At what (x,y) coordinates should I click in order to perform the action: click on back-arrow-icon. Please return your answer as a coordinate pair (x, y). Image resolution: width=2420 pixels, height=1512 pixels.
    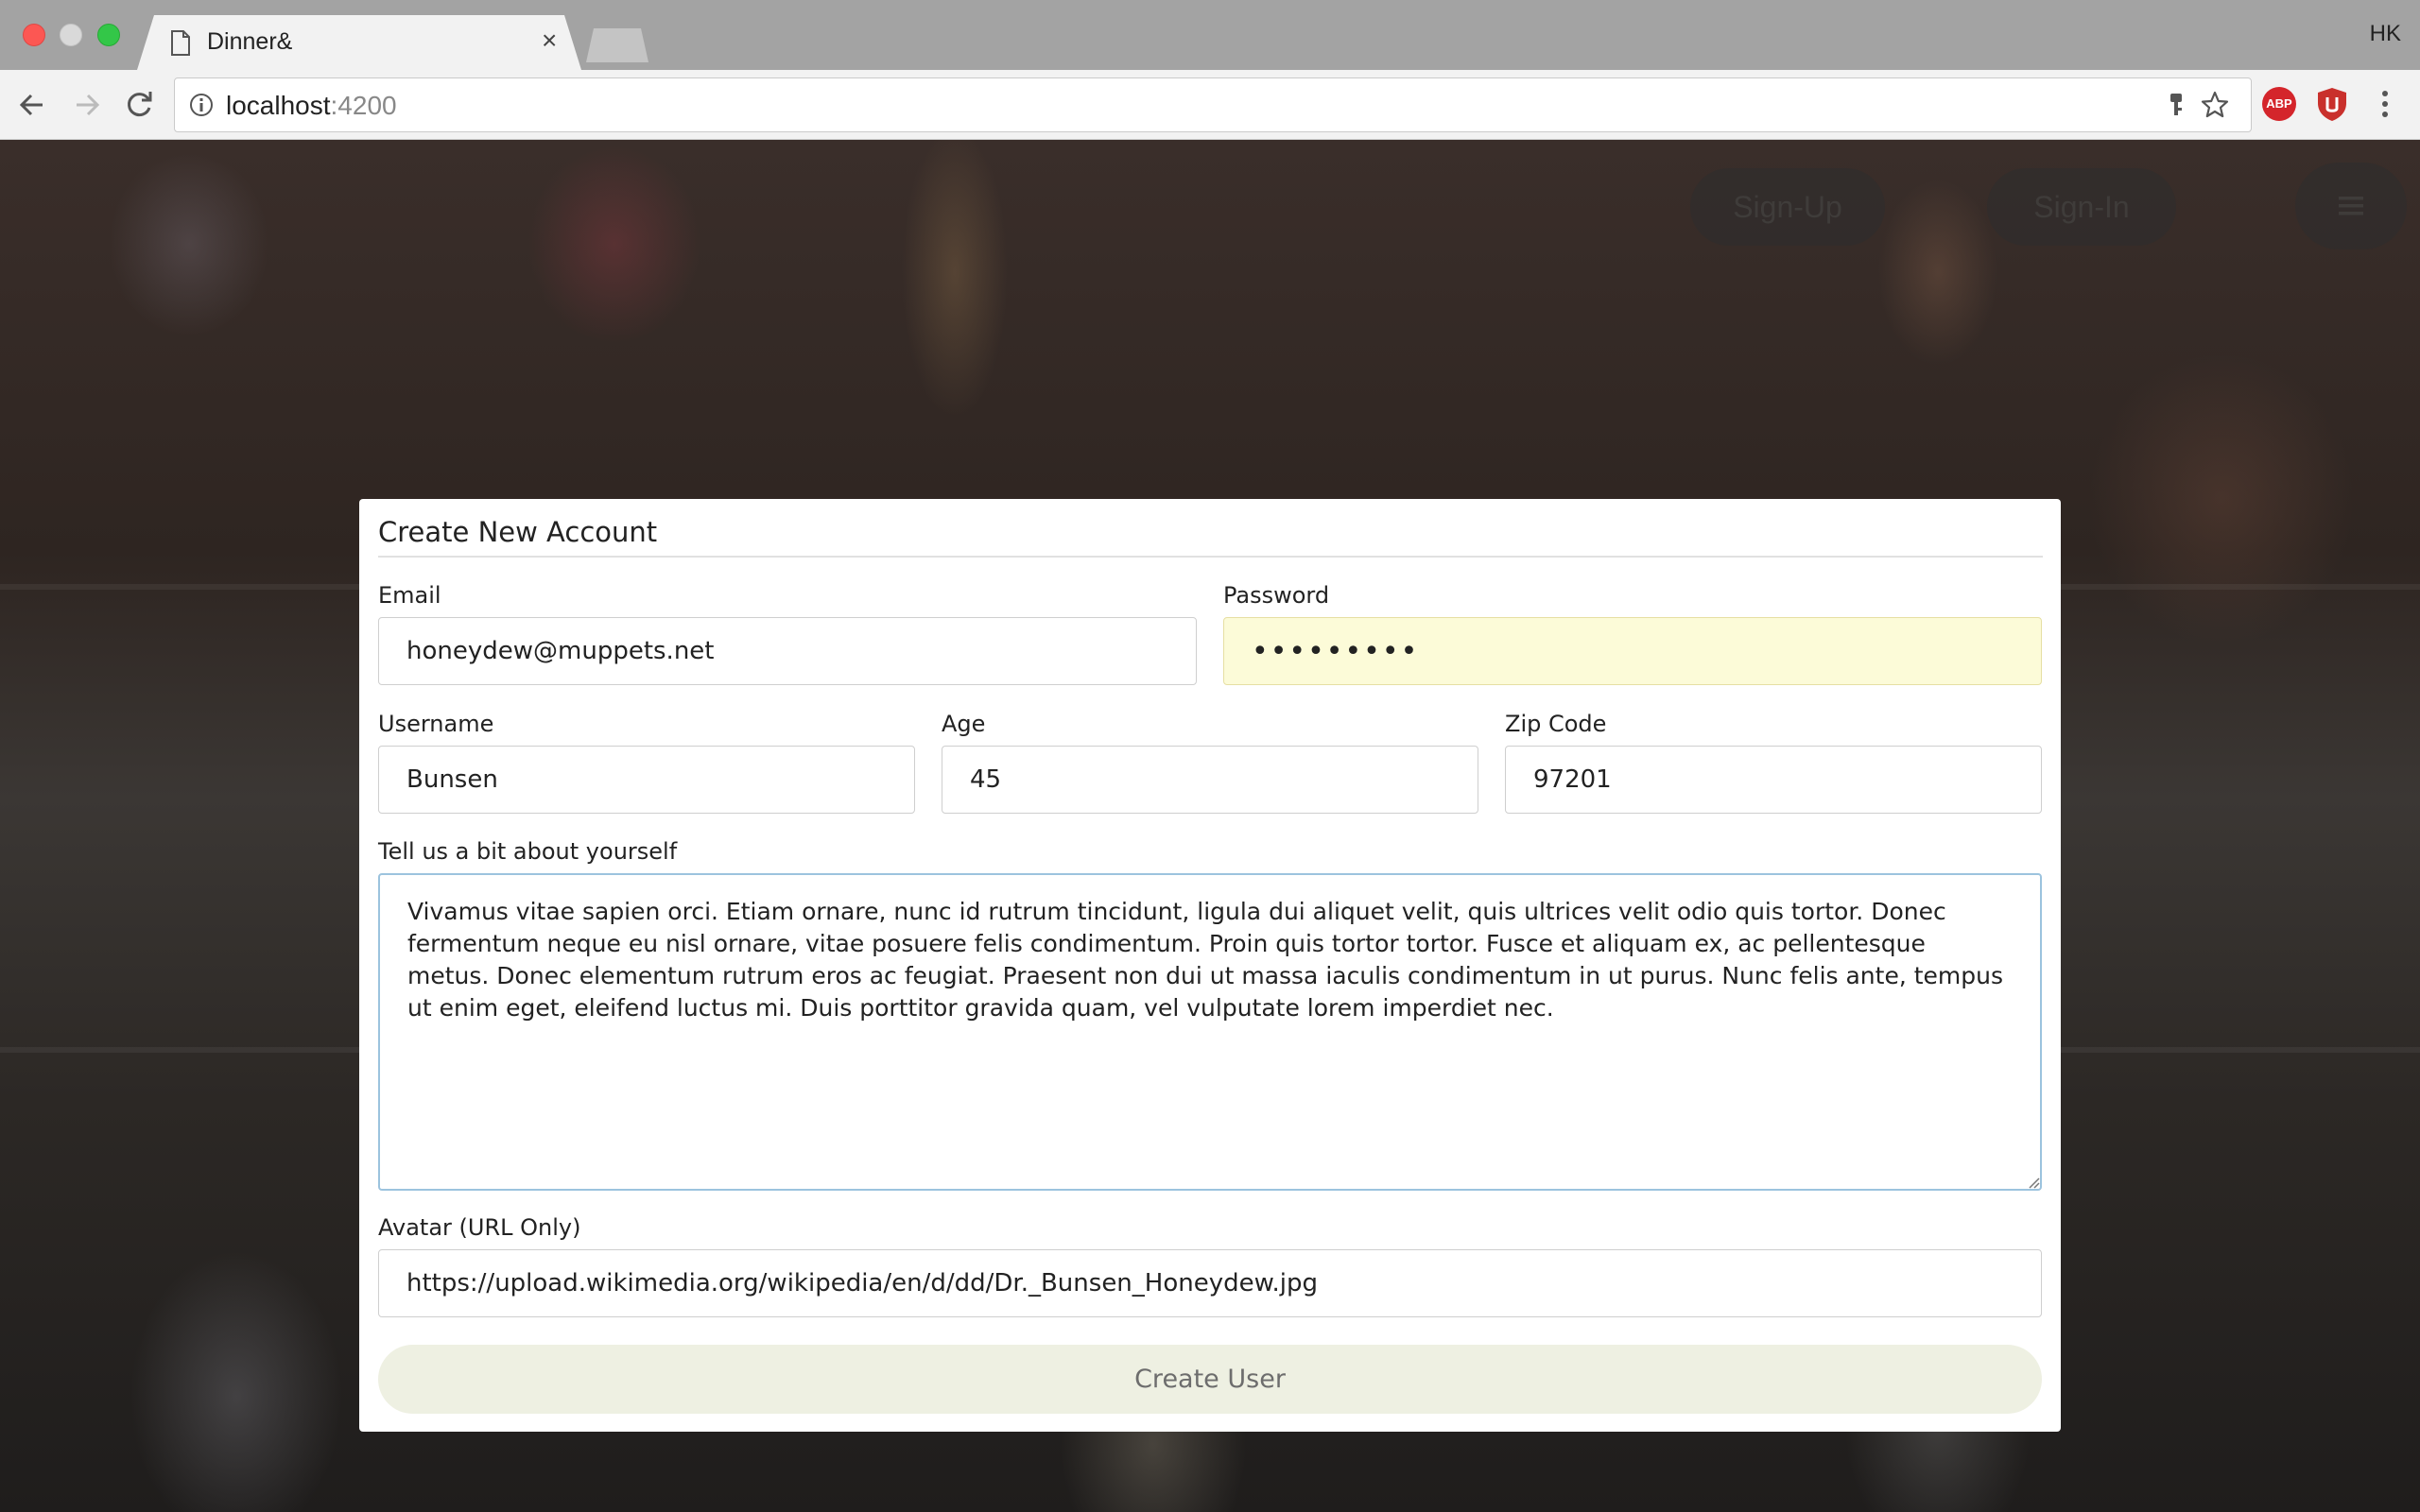
    Looking at the image, I should click on (32, 105).